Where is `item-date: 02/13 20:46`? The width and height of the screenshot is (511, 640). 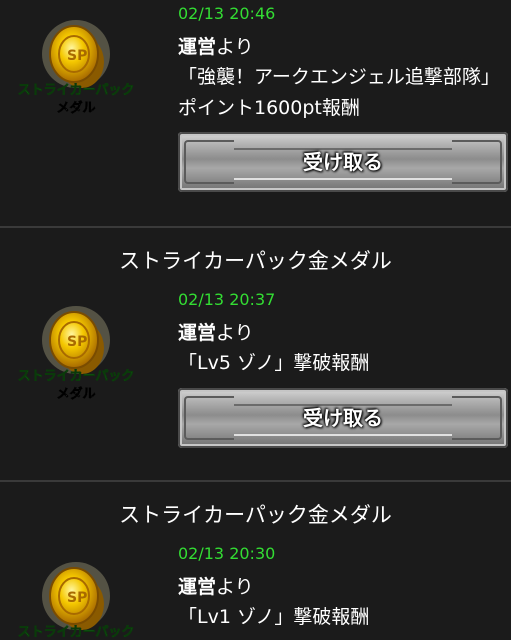
item-date: 02/13 20:46 is located at coordinates (227, 13).